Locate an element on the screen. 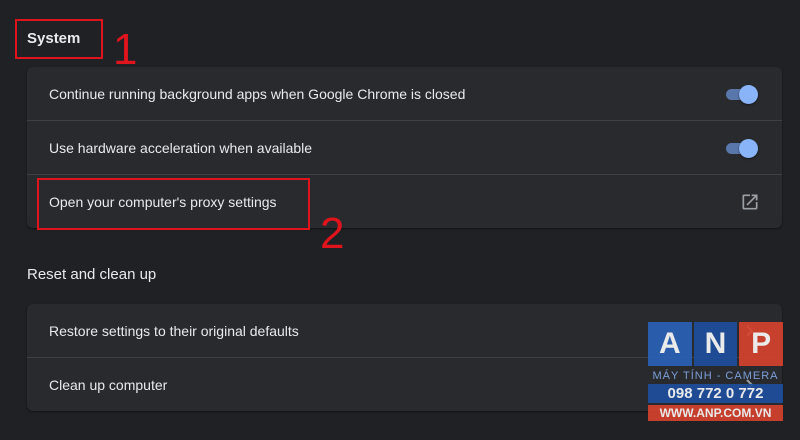  annotation-number-1: 1 is located at coordinates (125, 49).